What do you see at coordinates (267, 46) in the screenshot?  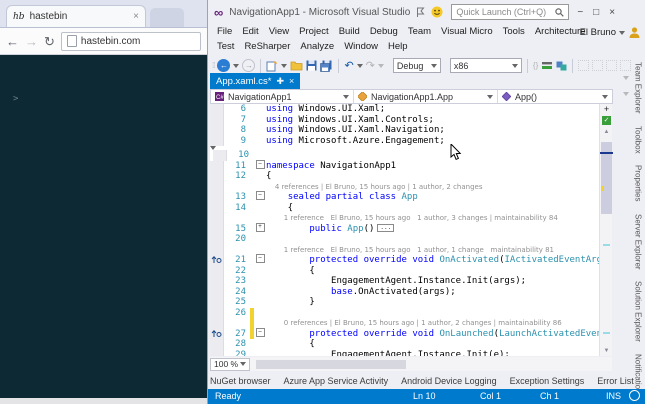 I see `menu-item: ReSharper` at bounding box center [267, 46].